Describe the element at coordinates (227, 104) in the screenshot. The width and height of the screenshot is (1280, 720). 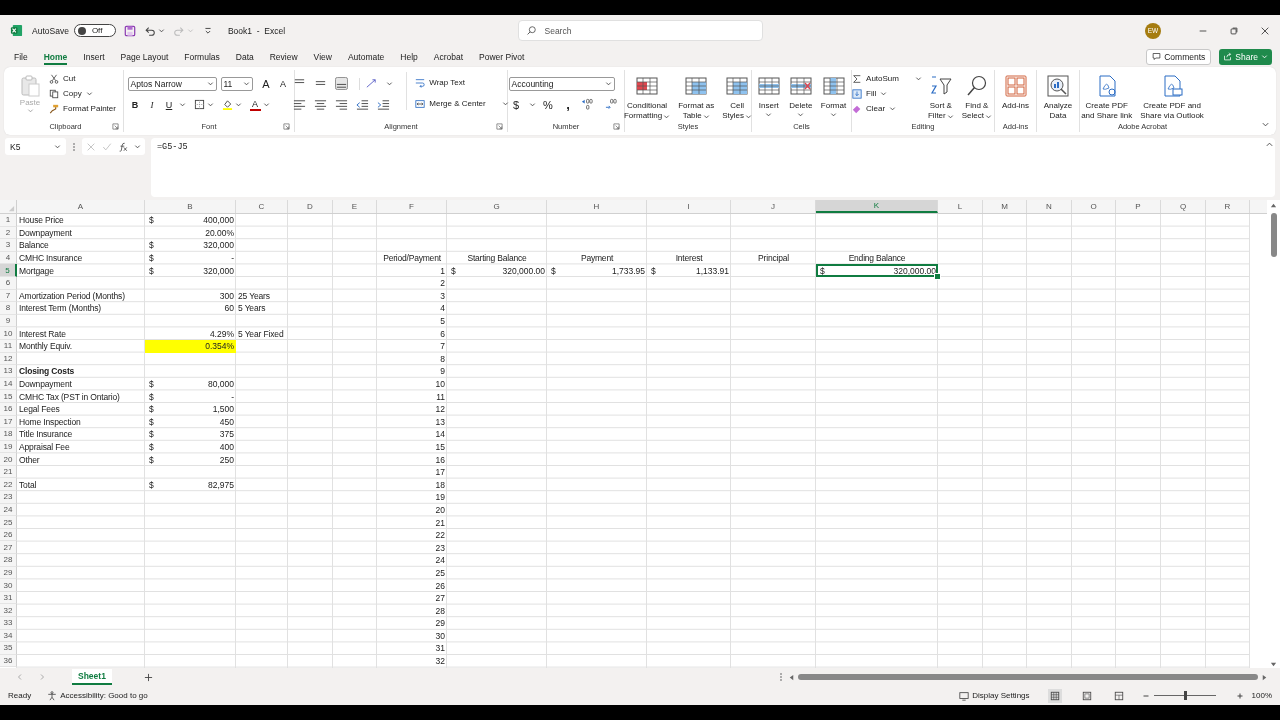
I see `fill-color-icon` at that location.